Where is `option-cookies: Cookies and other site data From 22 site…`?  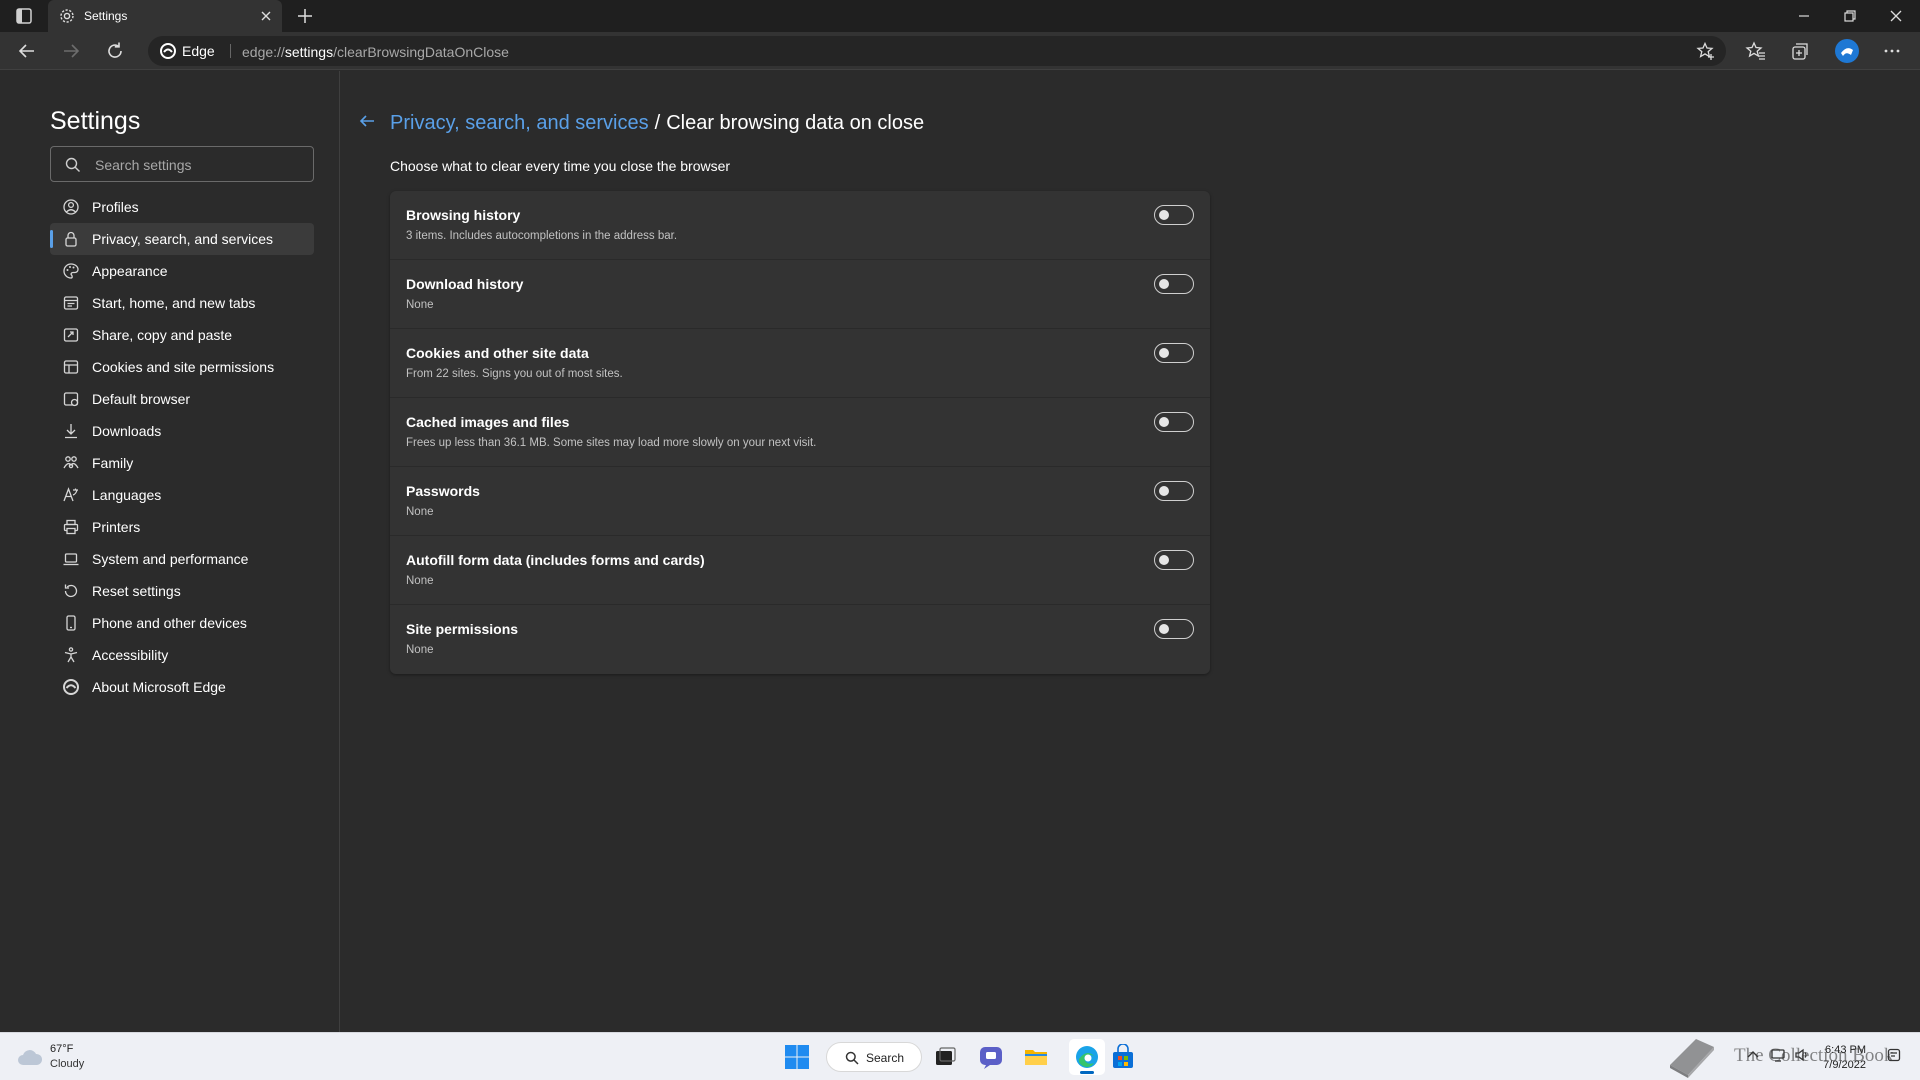 option-cookies: Cookies and other site data From 22 site… is located at coordinates (800, 363).